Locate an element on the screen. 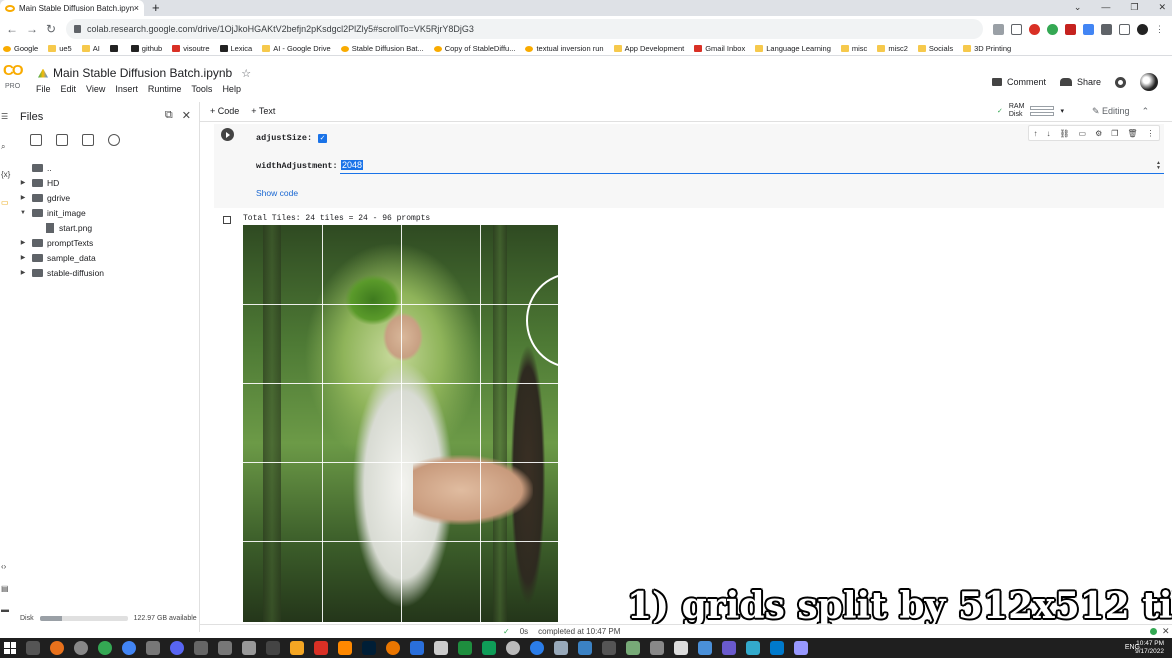 The width and height of the screenshot is (1172, 658). refresh-folder-icon is located at coordinates (88, 140).